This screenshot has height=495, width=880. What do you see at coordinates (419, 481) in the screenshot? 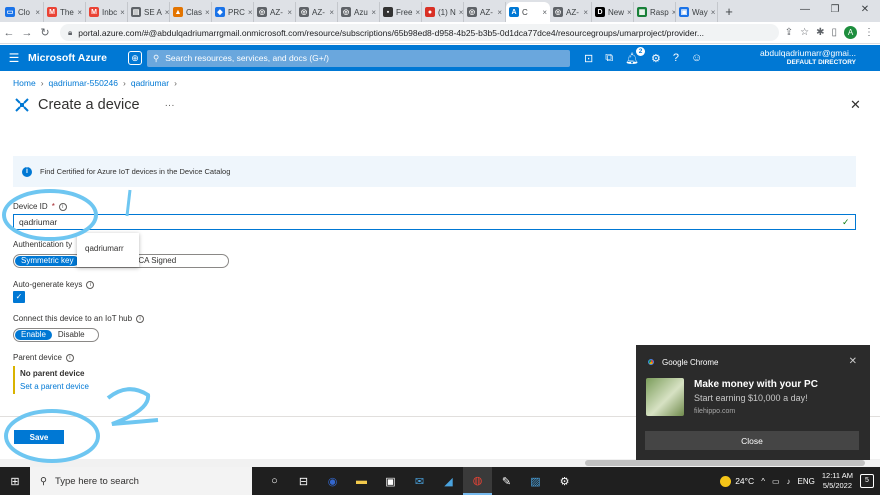
I see `mail-icon: ✉` at bounding box center [419, 481].